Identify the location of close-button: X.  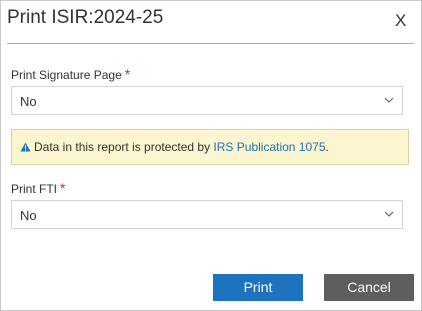
(400, 21).